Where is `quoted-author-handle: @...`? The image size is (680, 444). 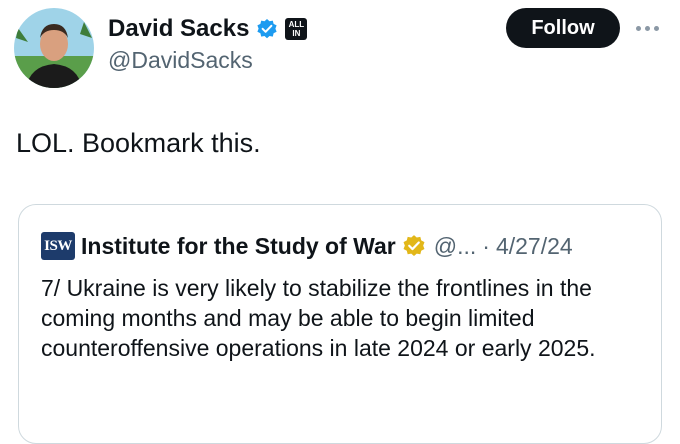
quoted-author-handle: @... is located at coordinates (455, 246).